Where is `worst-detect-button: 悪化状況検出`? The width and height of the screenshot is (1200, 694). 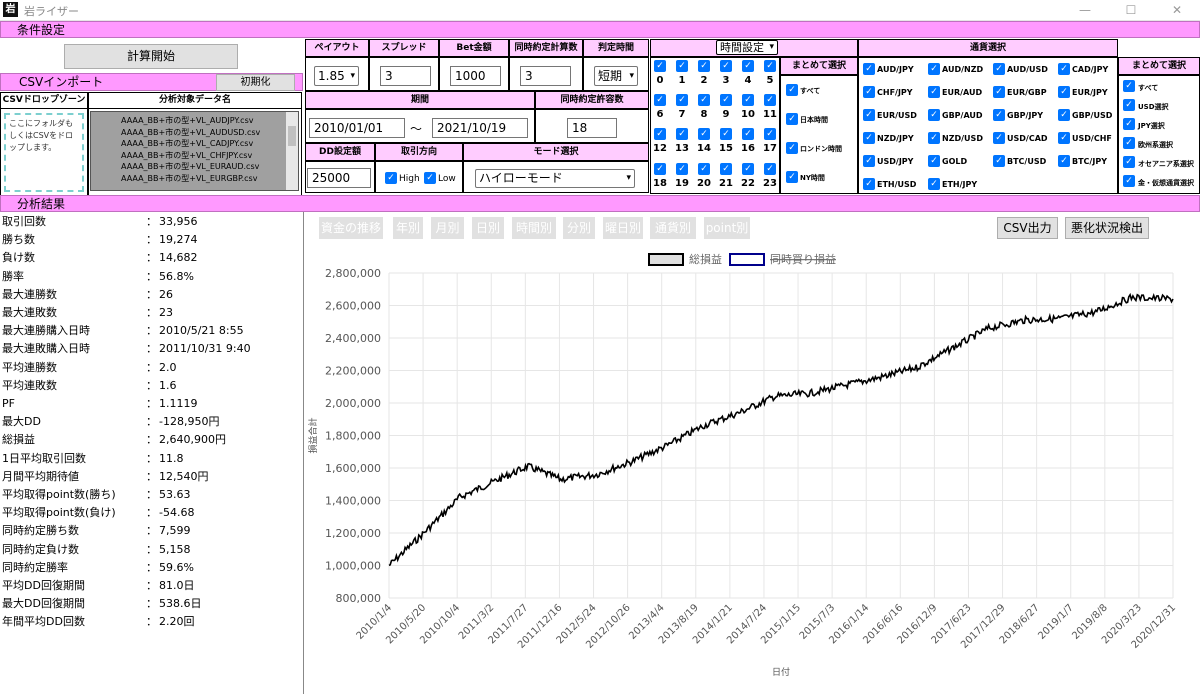
worst-detect-button: 悪化状況検出 is located at coordinates (1107, 228).